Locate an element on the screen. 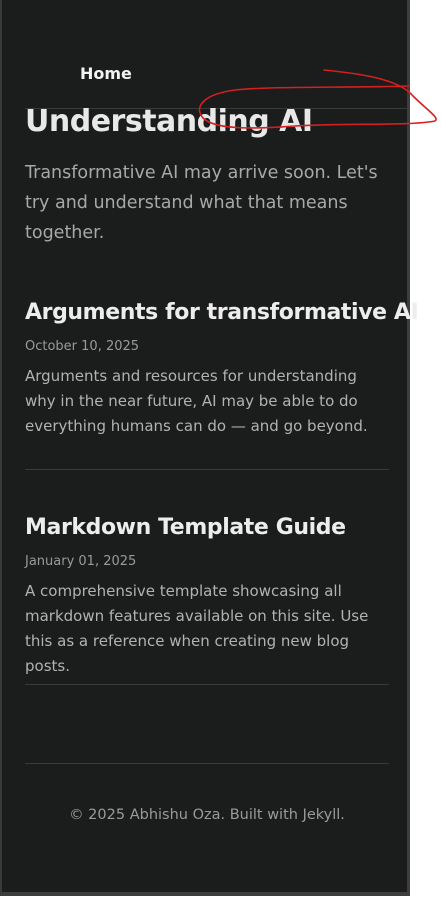 The height and width of the screenshot is (902, 441). footer-text: © 2025 Abhishu Oza. Built with Jekyll. is located at coordinates (207, 815).